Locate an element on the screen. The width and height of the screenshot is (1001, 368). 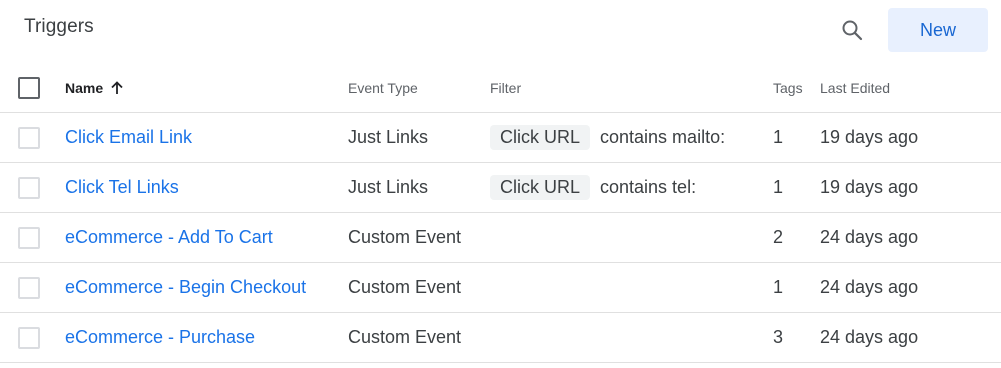
table-header-row: Name Event Type Filter Tags Last Edited is located at coordinates (500, 88).